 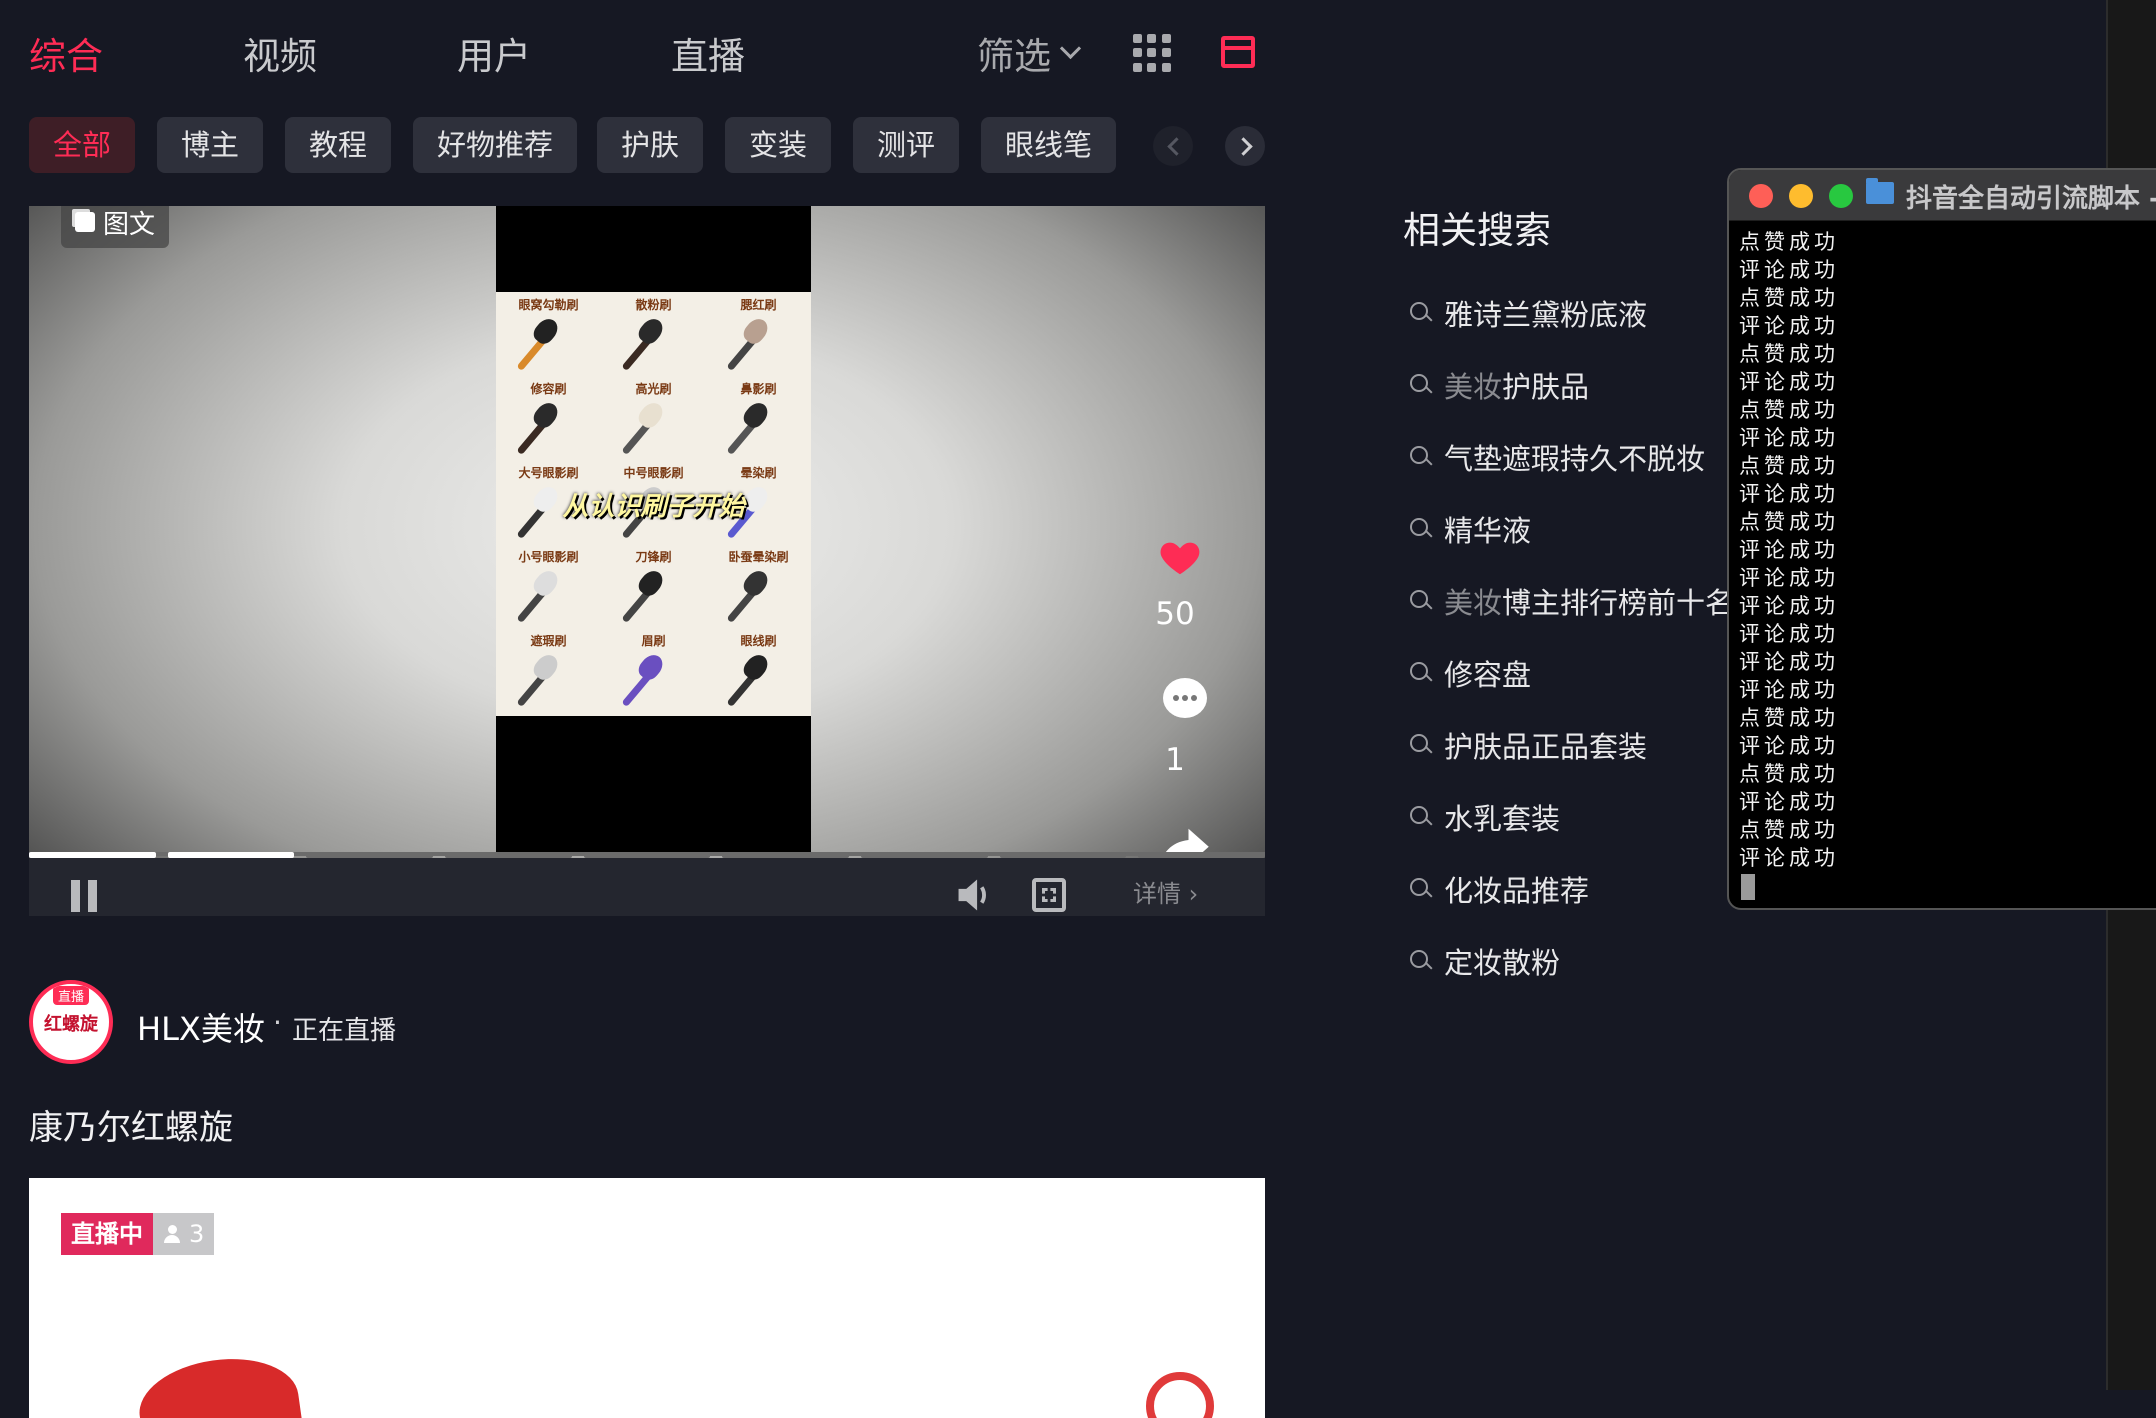 What do you see at coordinates (1502, 961) in the screenshot?
I see `related-search-text: 定妆散粉` at bounding box center [1502, 961].